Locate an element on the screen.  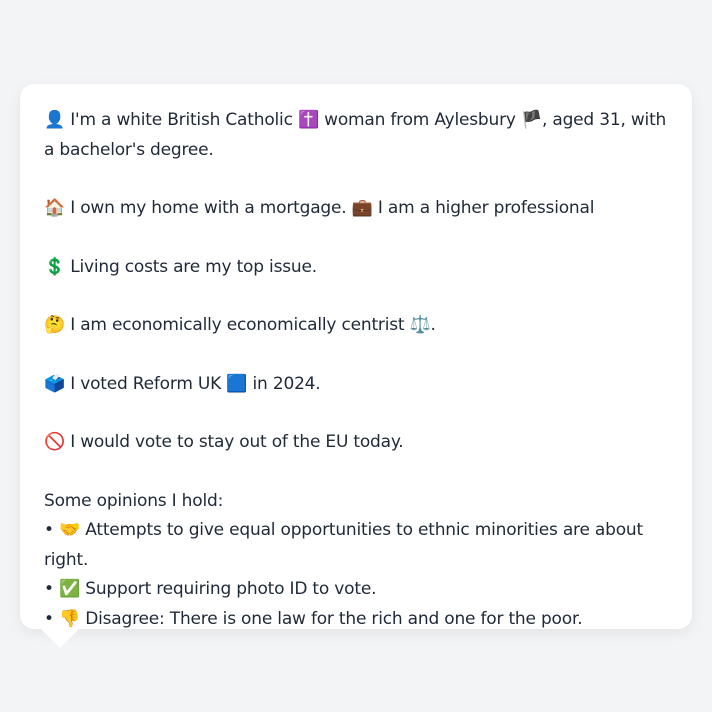
thinking-face-icon: 🤔 is located at coordinates (54, 325).